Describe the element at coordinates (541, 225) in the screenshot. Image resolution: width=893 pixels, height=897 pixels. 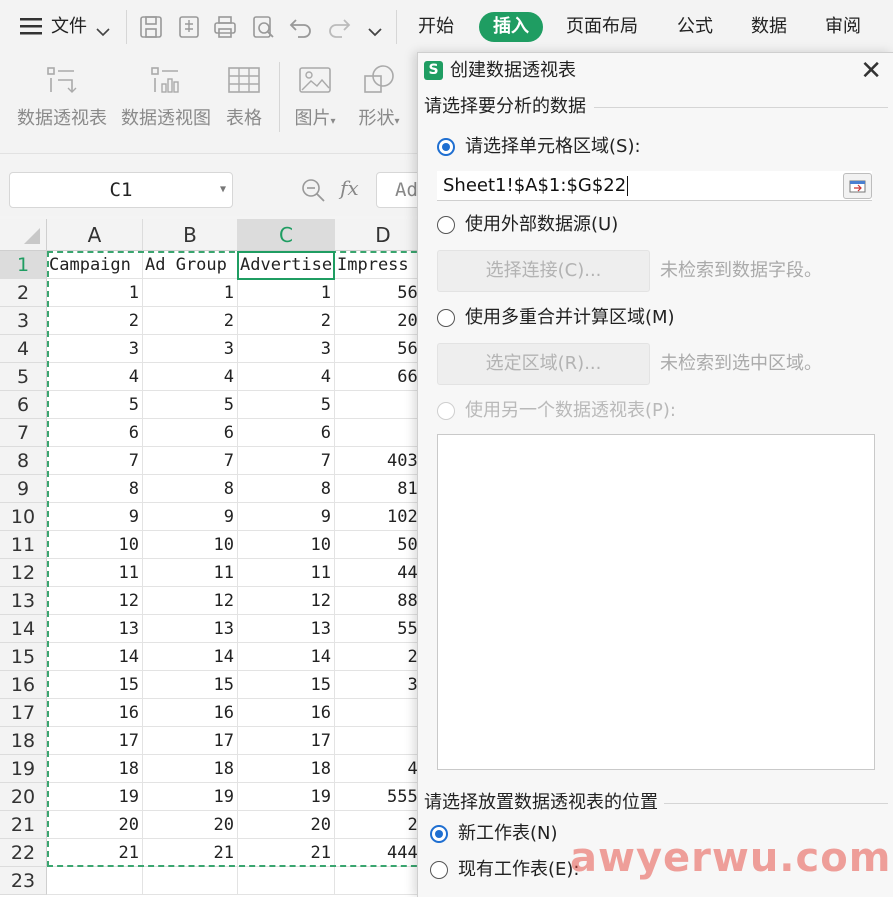
I see `option-external-source-label: 使用外部数据源(U)` at that location.